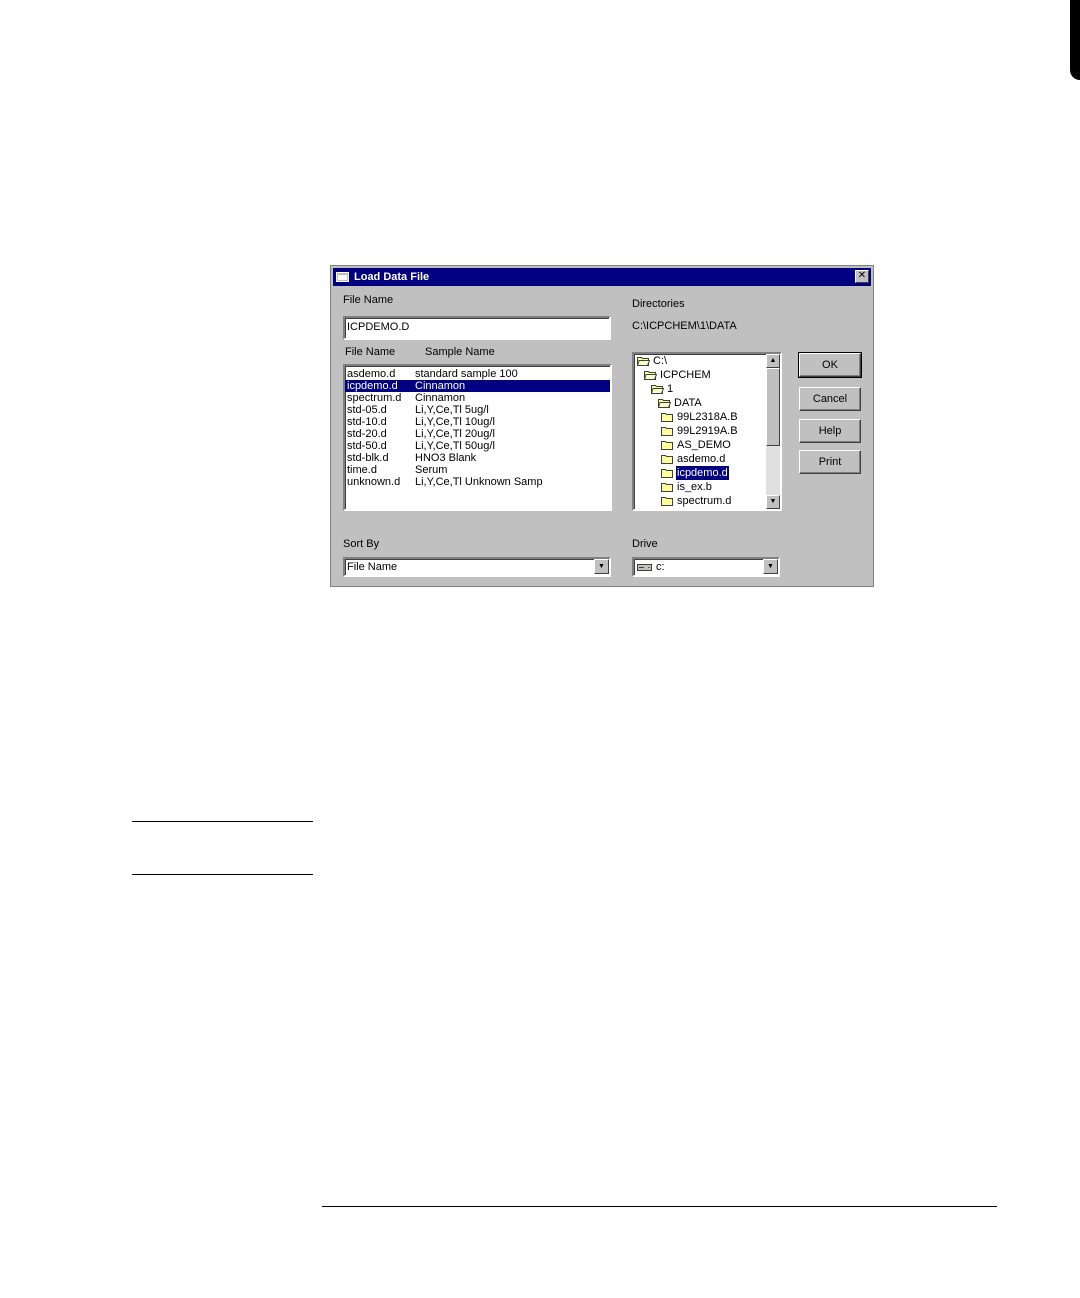 The width and height of the screenshot is (1080, 1298). I want to click on directory-scrollbar: ▲ ▼, so click(773, 431).